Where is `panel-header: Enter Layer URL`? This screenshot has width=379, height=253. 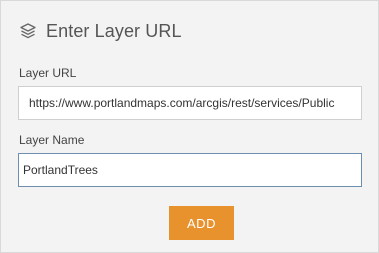
panel-header: Enter Layer URL is located at coordinates (100, 31).